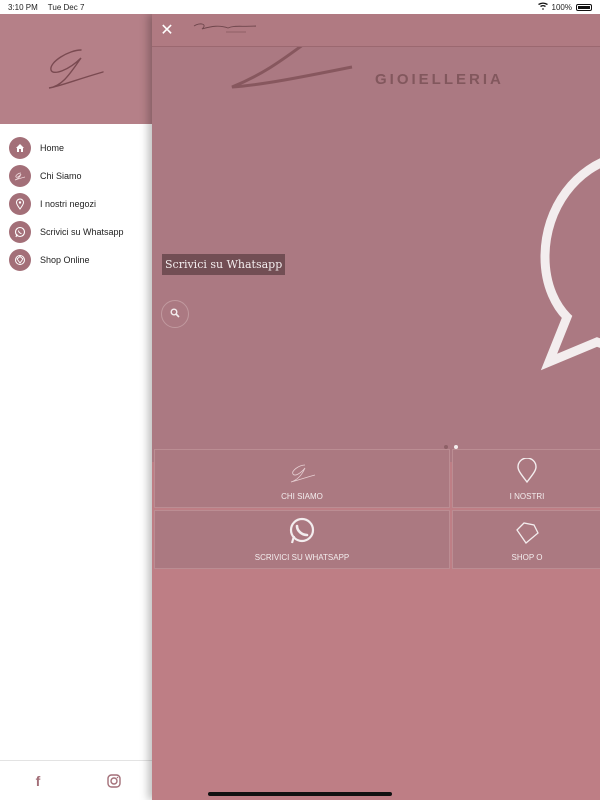 The width and height of the screenshot is (600, 800). I want to click on sidebar-item-whatsapp: Scrivici su Whatsapp, so click(76, 232).